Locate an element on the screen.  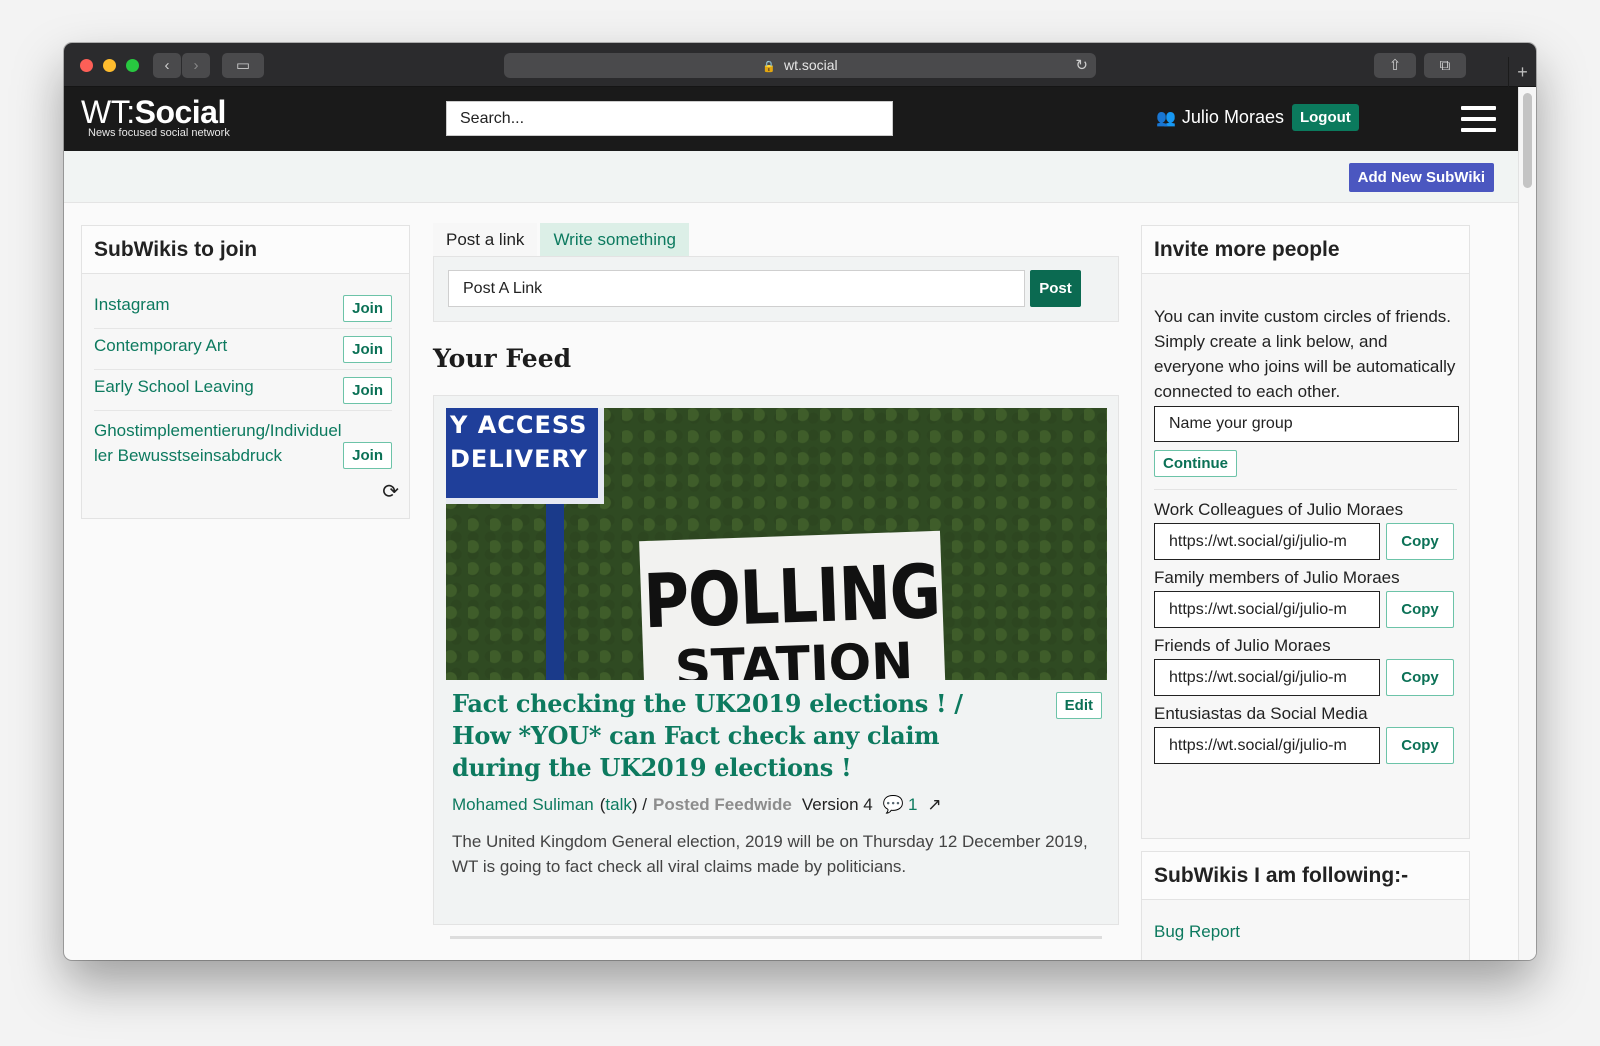
subwiki-link: Early School Leaving is located at coordinates (174, 387).